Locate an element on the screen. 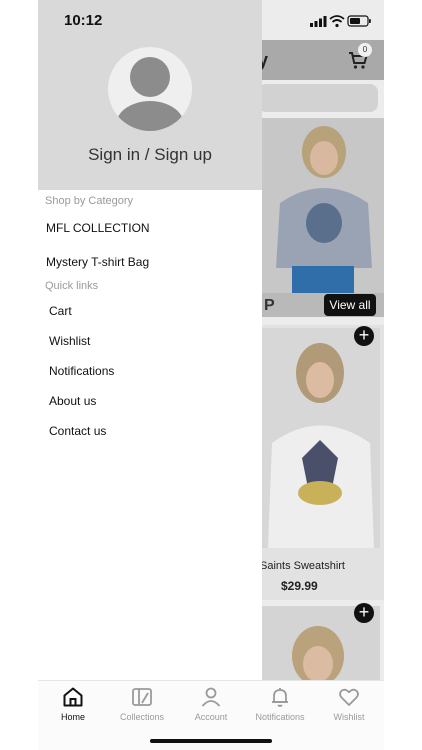  status-icons is located at coordinates (340, 21).